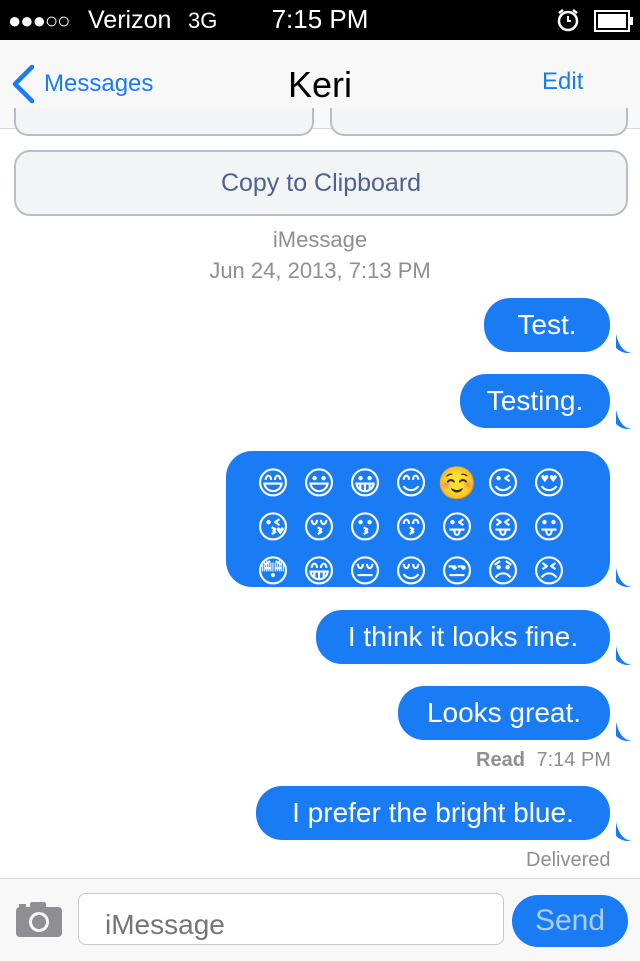 The width and height of the screenshot is (640, 961). Describe the element at coordinates (291, 919) in the screenshot. I see `message-input` at that location.